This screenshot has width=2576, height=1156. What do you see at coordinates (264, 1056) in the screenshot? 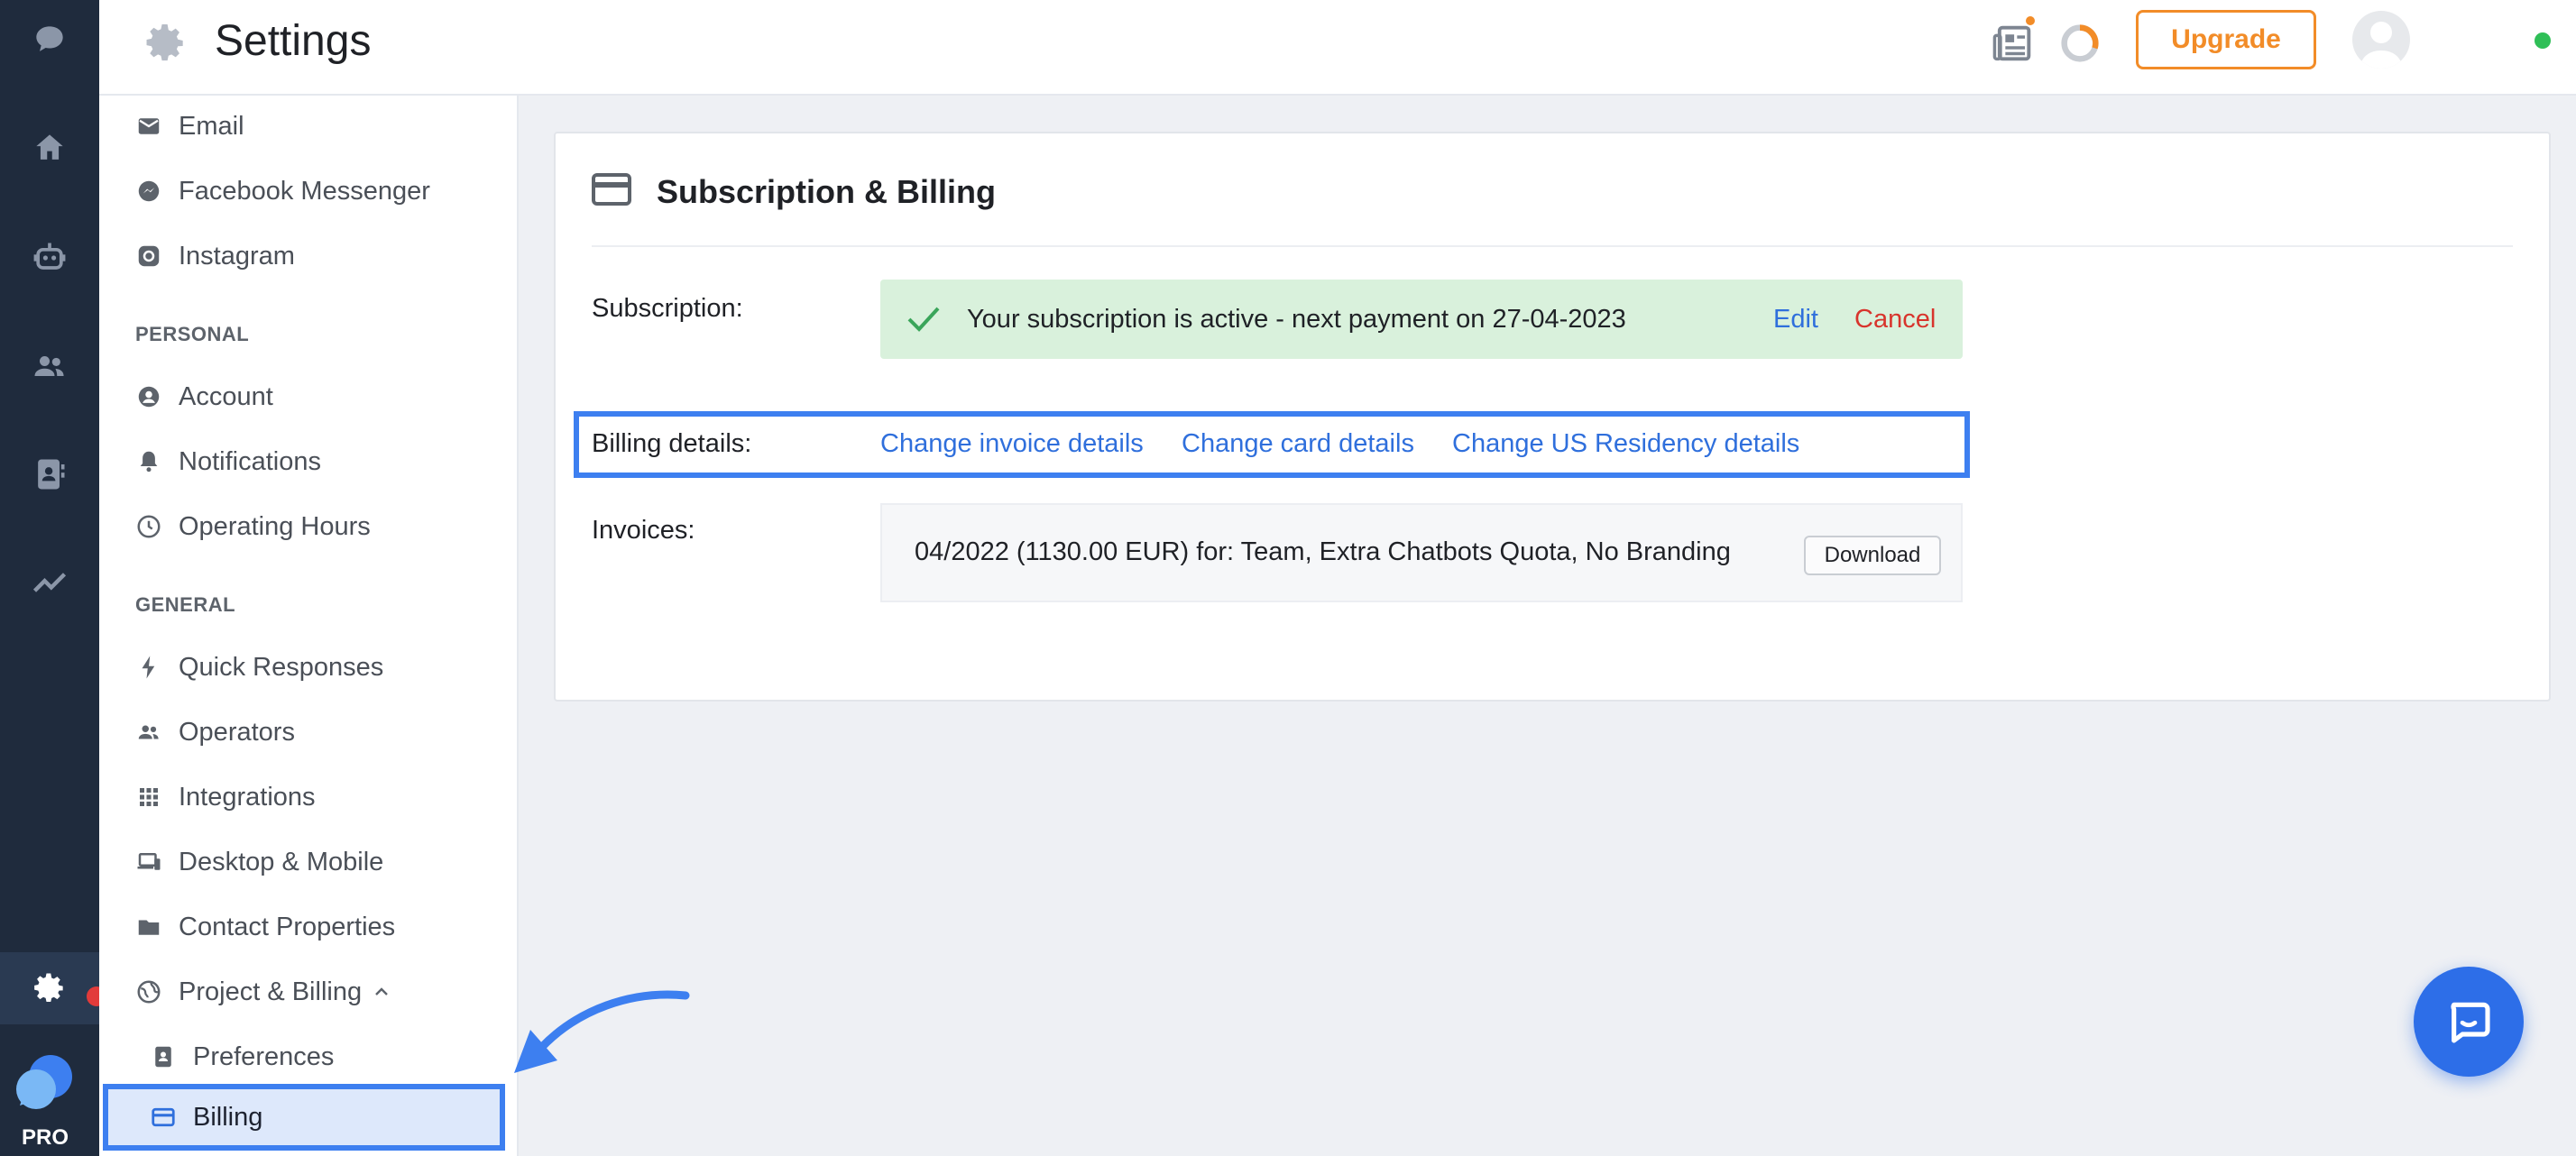
I see `sidebar-item-label: Preferences` at bounding box center [264, 1056].